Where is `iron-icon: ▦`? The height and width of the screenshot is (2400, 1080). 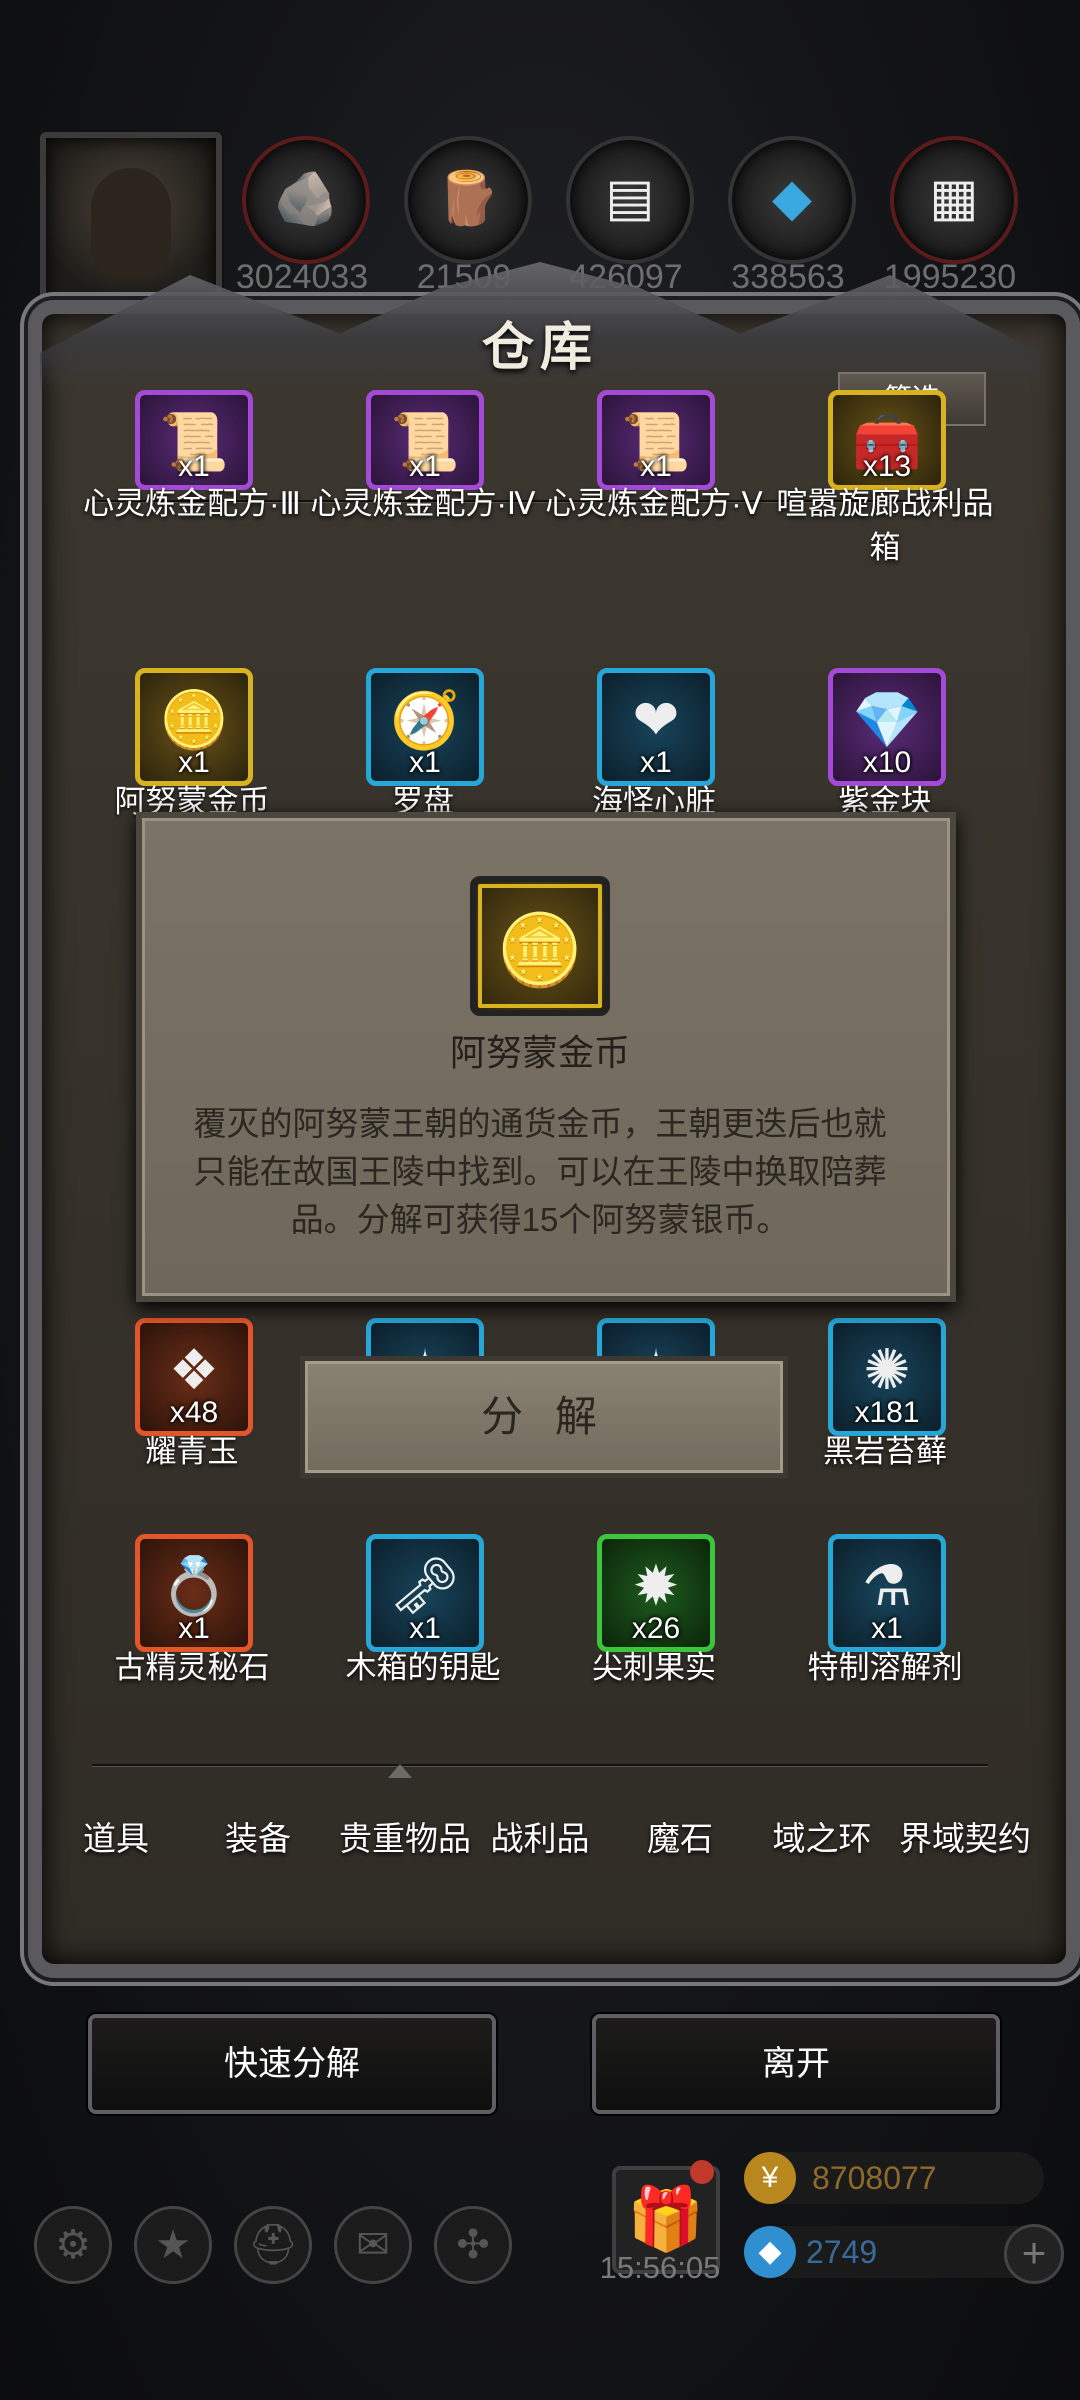
iron-icon: ▦ is located at coordinates (954, 198).